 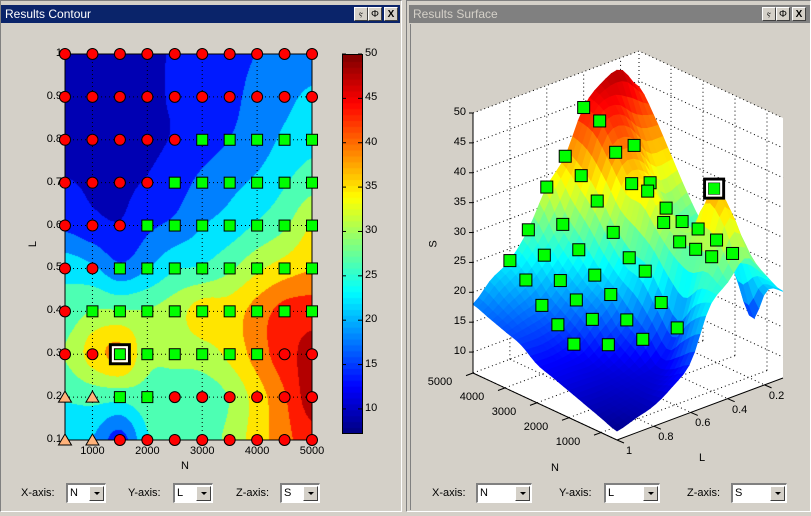 I want to click on surface-titlebar: Results Surface ⲋ Φ X, so click(x=609, y=14).